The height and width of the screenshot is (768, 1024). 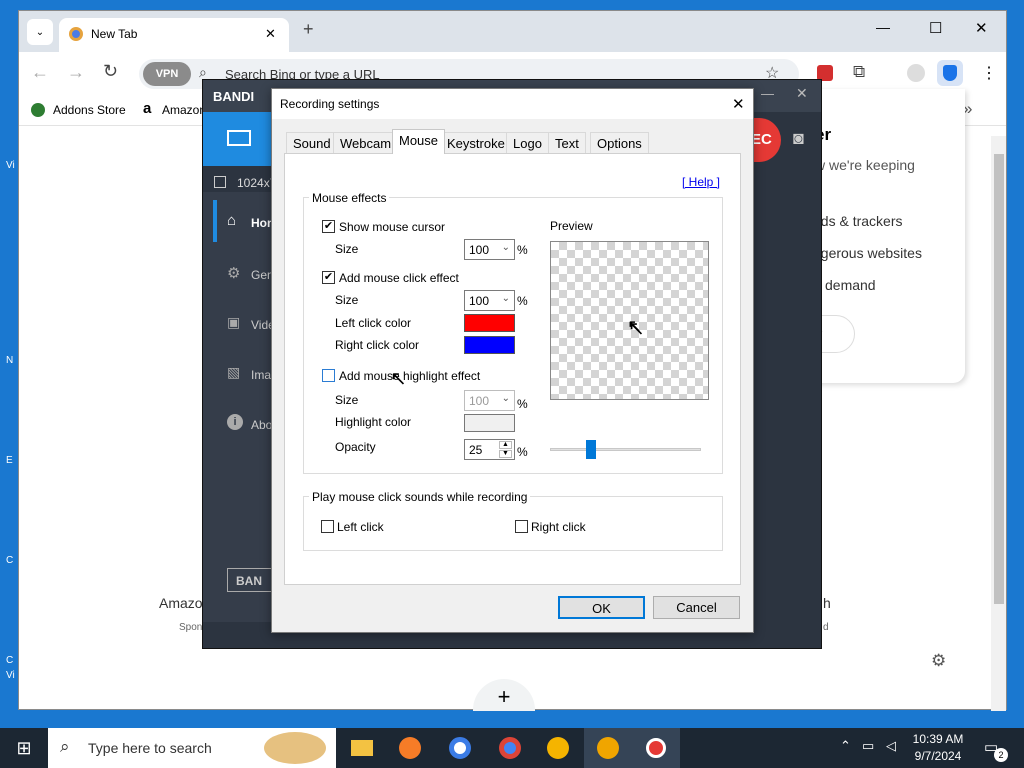 I want to click on dialog-title: Recording settings, so click(x=330, y=104).